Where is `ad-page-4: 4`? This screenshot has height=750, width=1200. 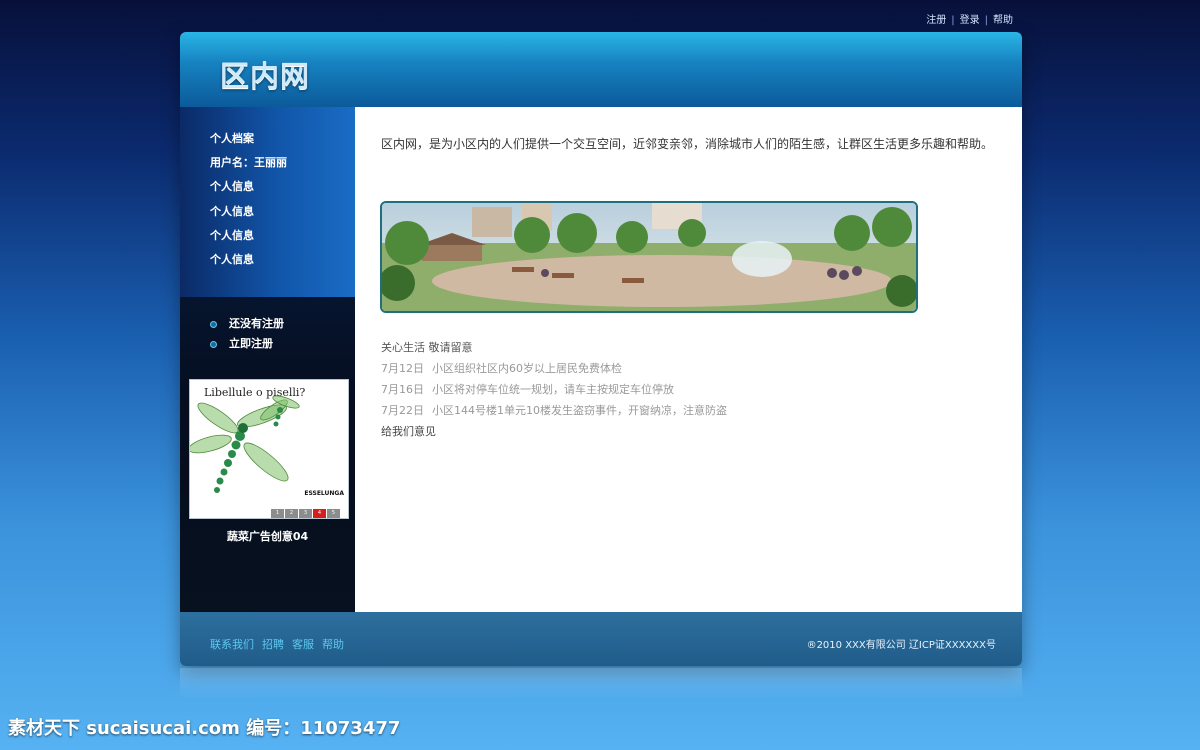
ad-page-4: 4 is located at coordinates (319, 513).